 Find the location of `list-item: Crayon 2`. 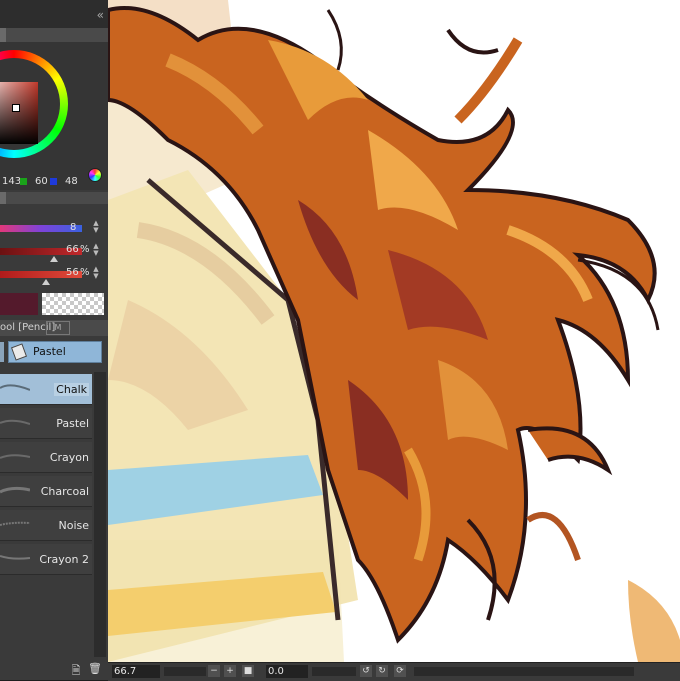

list-item: Crayon 2 is located at coordinates (46, 559).